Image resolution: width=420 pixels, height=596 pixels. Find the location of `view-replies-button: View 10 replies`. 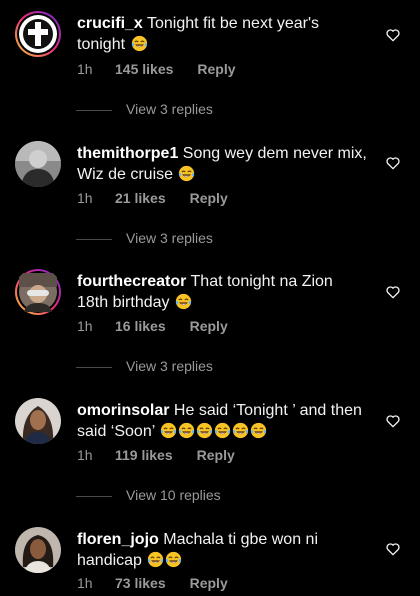

view-replies-button: View 10 replies is located at coordinates (148, 495).